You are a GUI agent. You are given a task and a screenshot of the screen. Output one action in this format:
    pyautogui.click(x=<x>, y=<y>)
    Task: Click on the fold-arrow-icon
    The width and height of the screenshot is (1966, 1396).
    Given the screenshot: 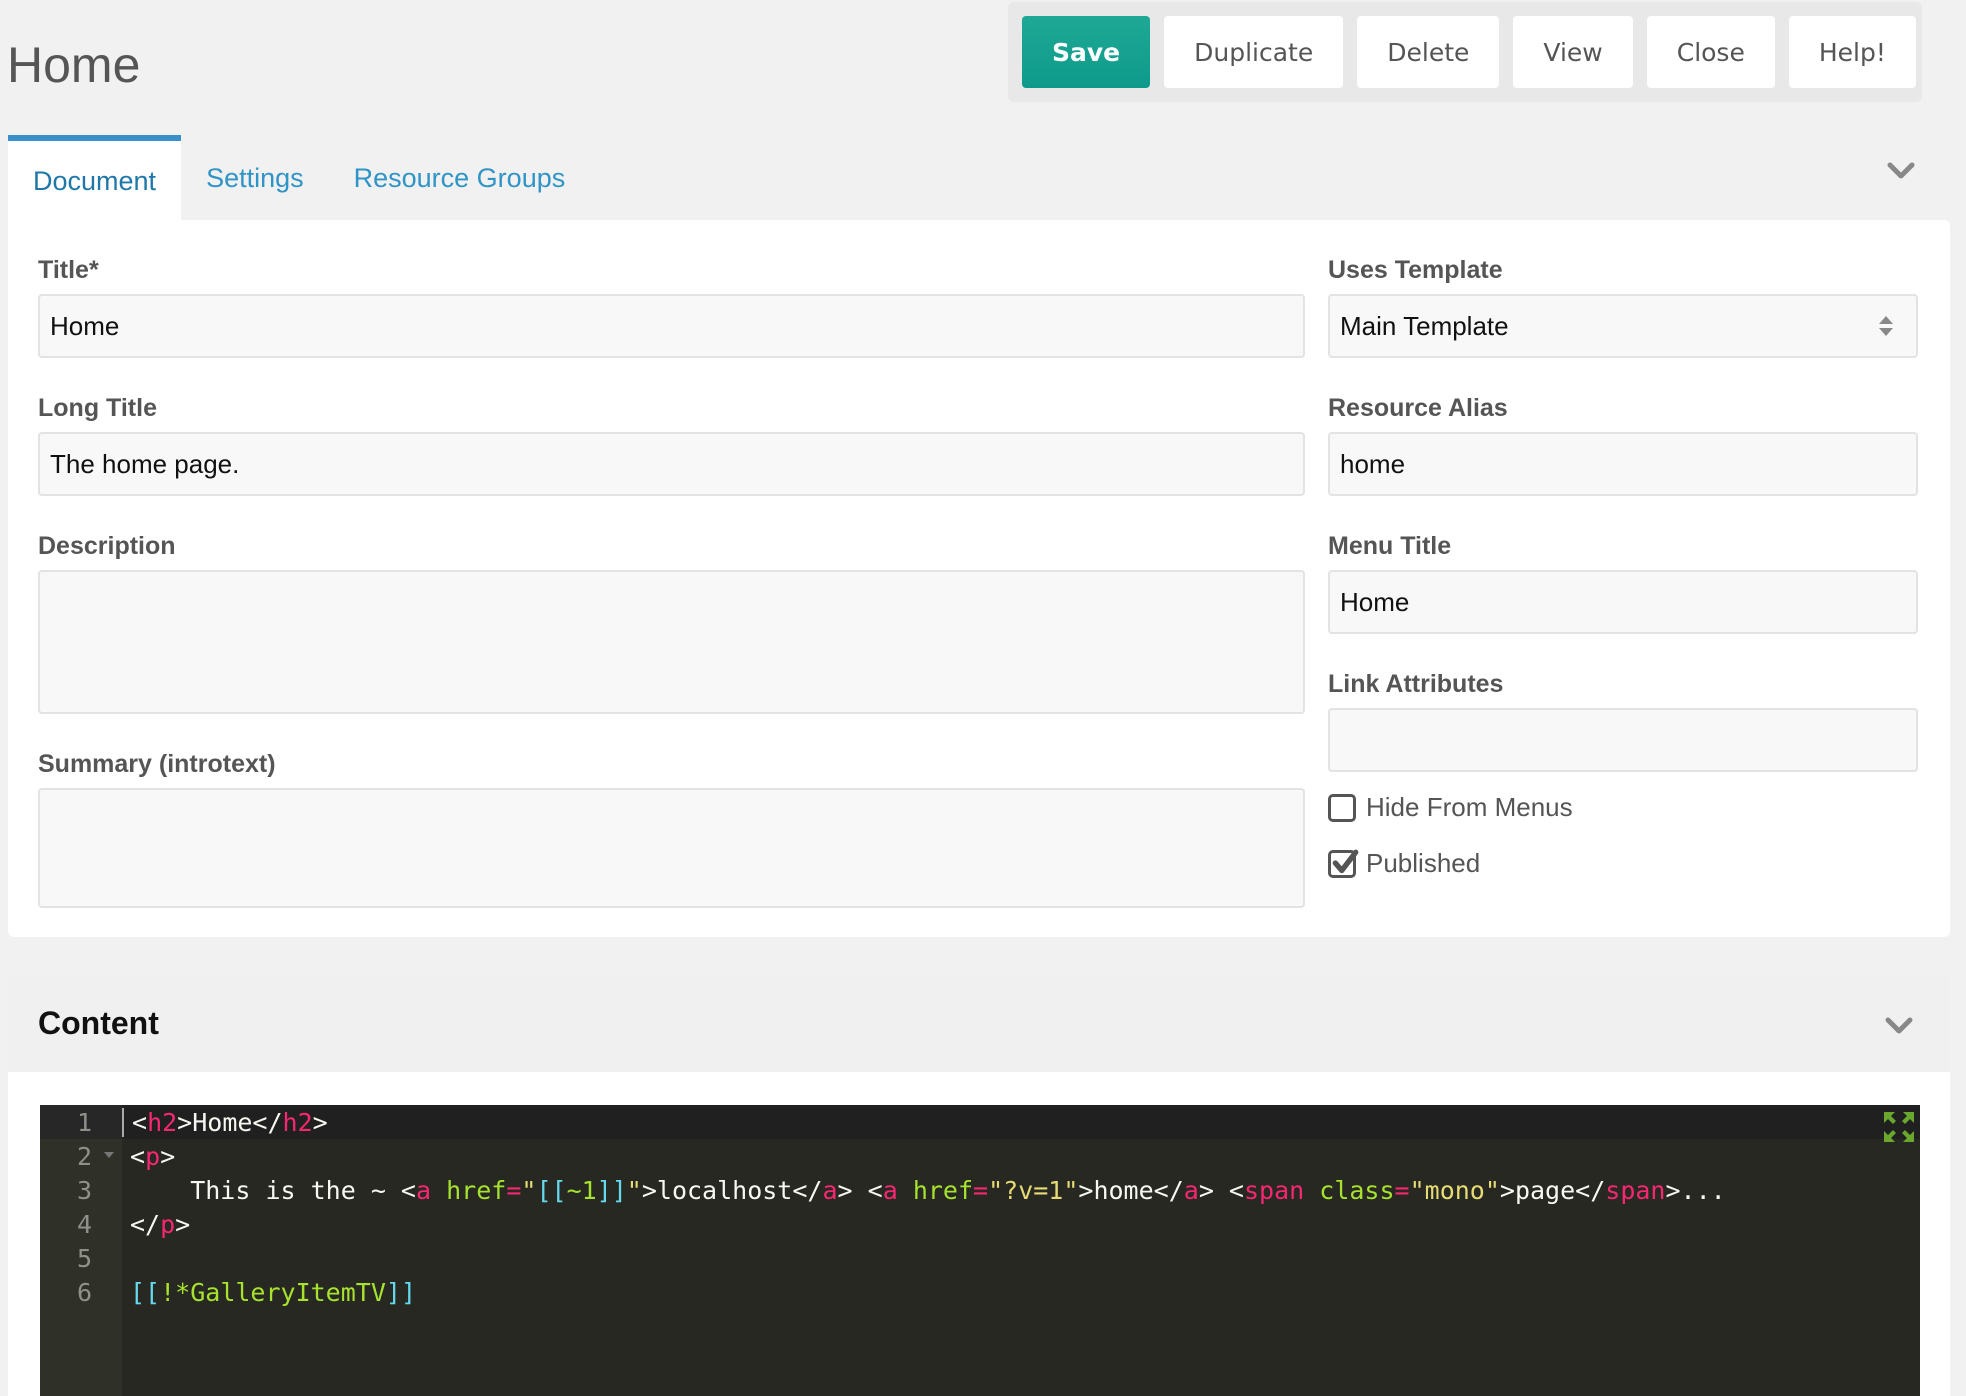 What is the action you would take?
    pyautogui.click(x=109, y=1155)
    